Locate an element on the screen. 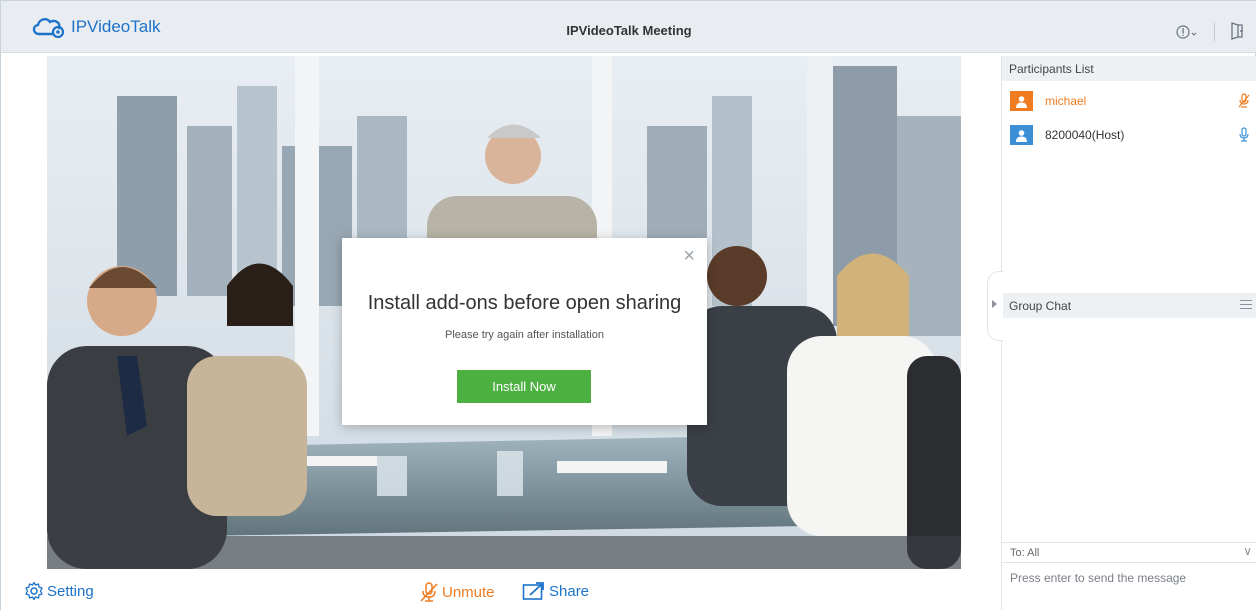 The width and height of the screenshot is (1256, 610). unmute-button: Unmute is located at coordinates (457, 592).